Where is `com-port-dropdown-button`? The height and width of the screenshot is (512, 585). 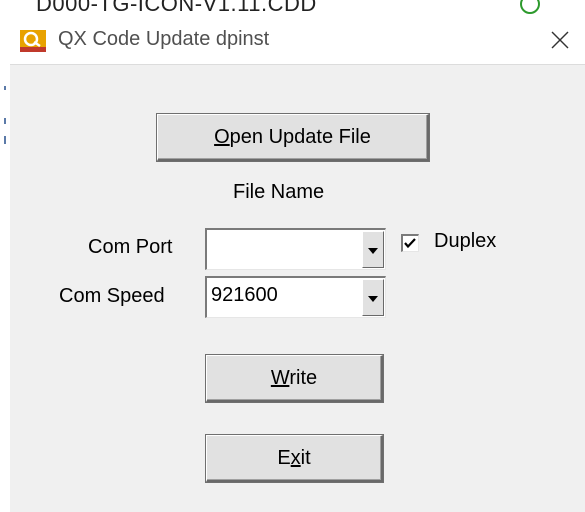
com-port-dropdown-button is located at coordinates (373, 249).